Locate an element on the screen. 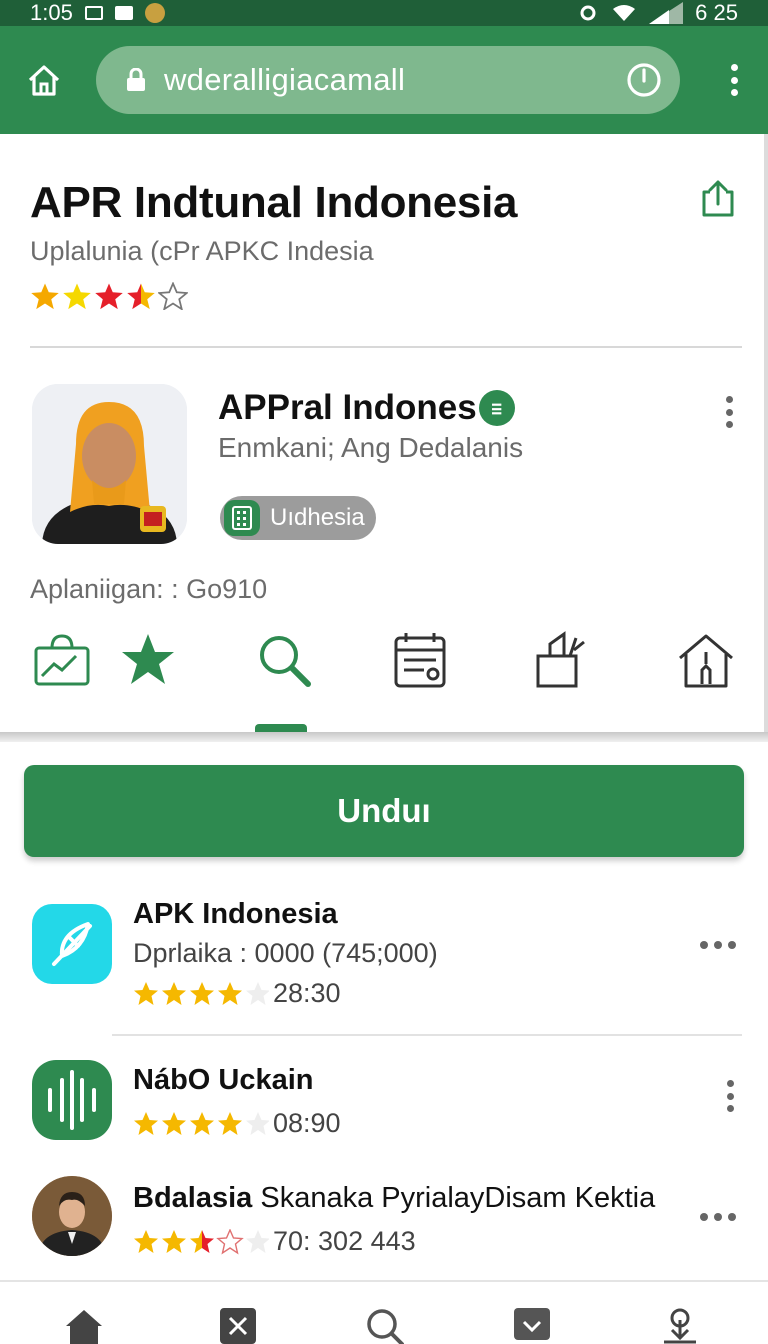 The height and width of the screenshot is (1344, 768). feather-icon is located at coordinates (72, 944).